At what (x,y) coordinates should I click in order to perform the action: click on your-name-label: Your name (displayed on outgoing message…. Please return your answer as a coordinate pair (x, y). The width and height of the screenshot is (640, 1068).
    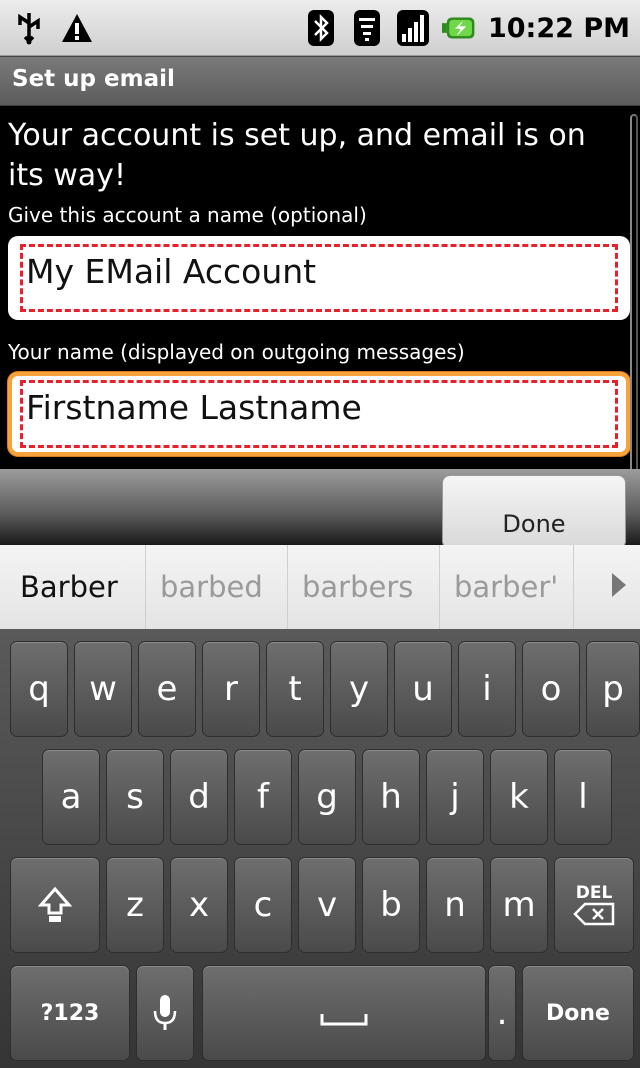
    Looking at the image, I should click on (236, 352).